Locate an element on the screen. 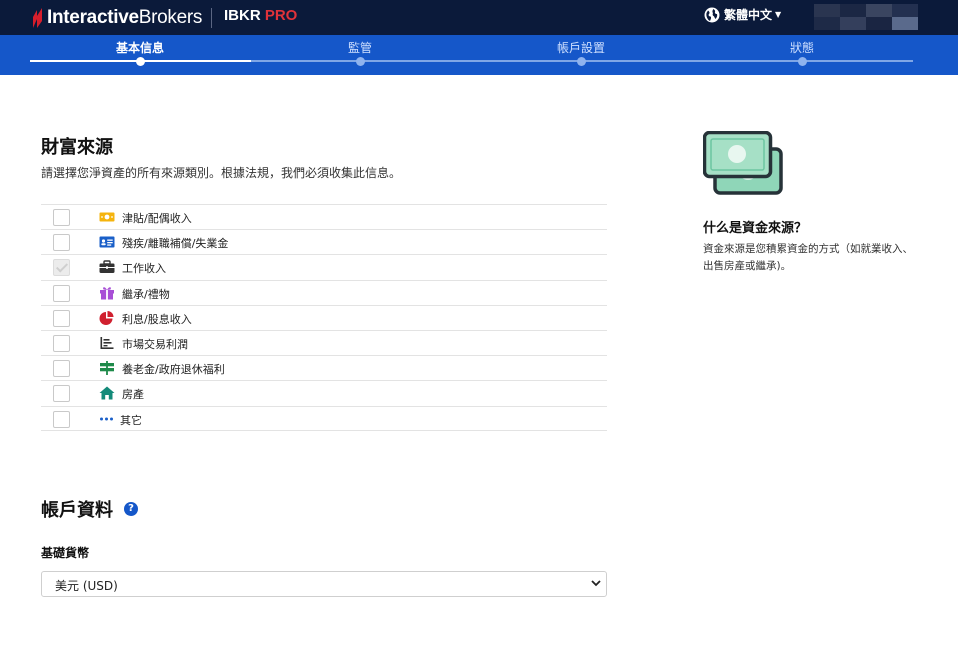 The width and height of the screenshot is (958, 651). step-status: 狀態 is located at coordinates (802, 47).